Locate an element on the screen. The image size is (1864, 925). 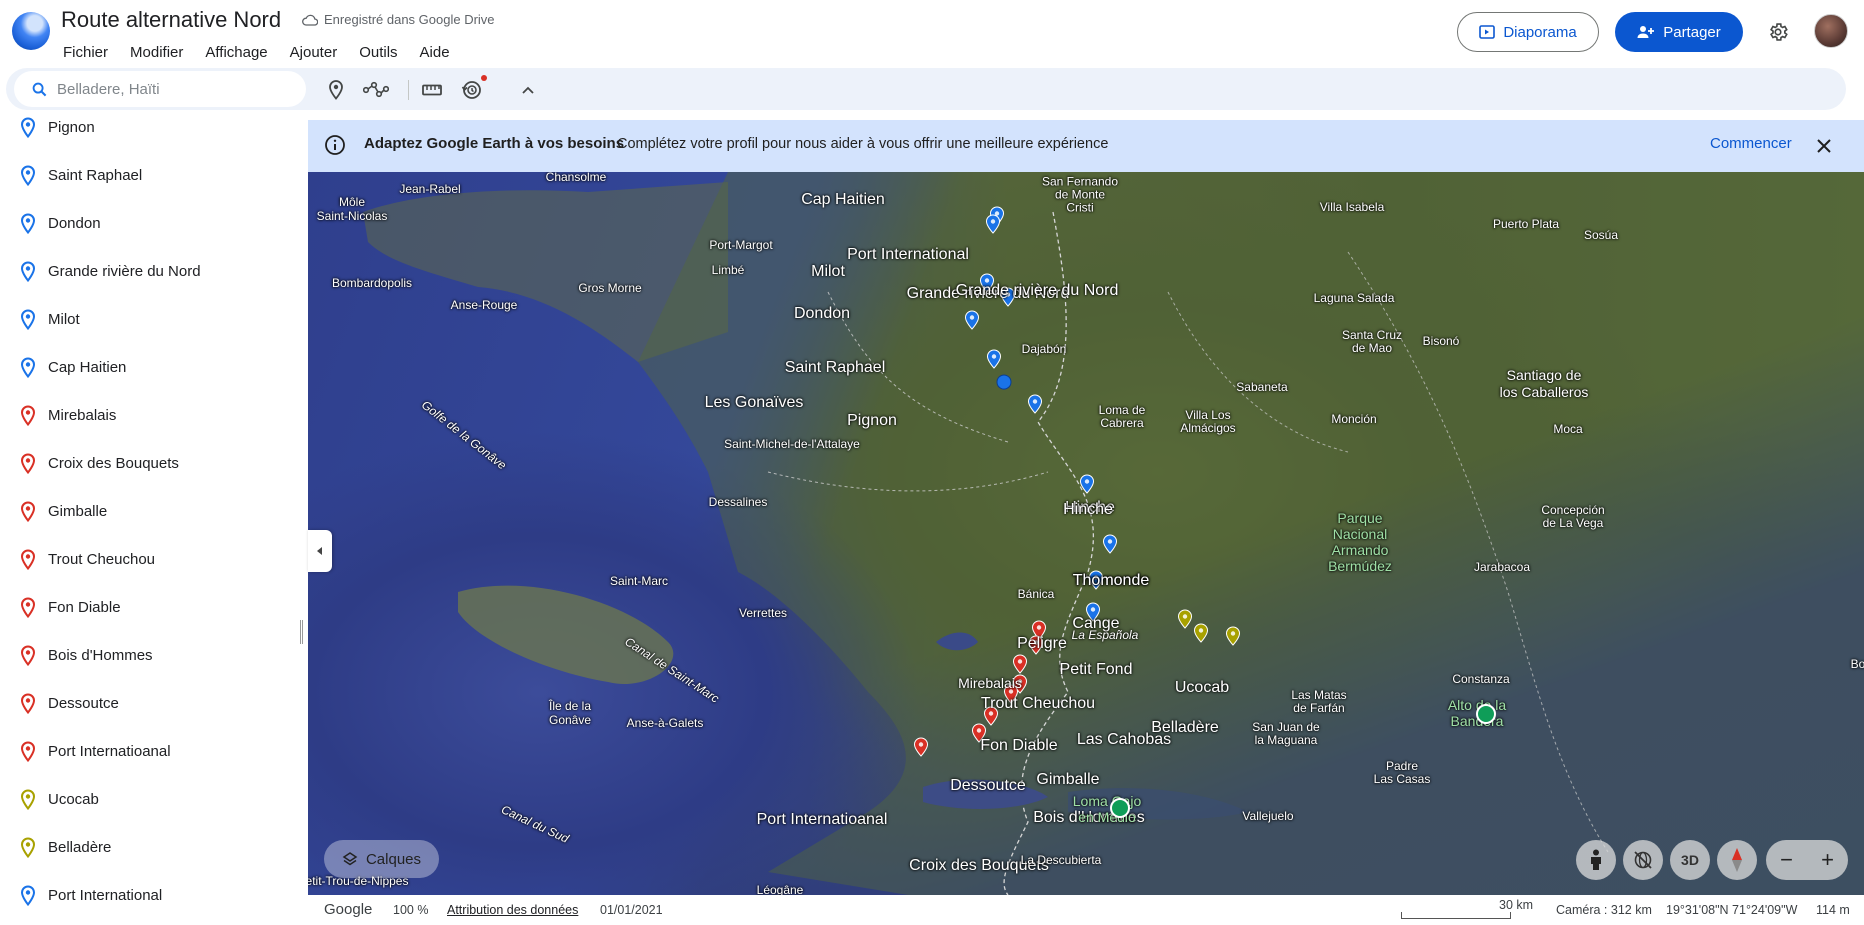
park-marker-alto-bandera-icon is located at coordinates (1486, 714).